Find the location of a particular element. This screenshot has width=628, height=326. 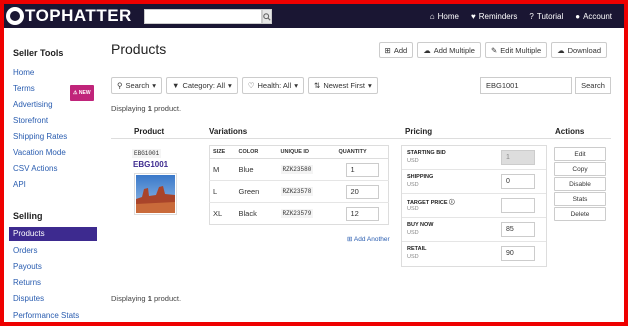

variation-color: Black is located at coordinates (256, 213).